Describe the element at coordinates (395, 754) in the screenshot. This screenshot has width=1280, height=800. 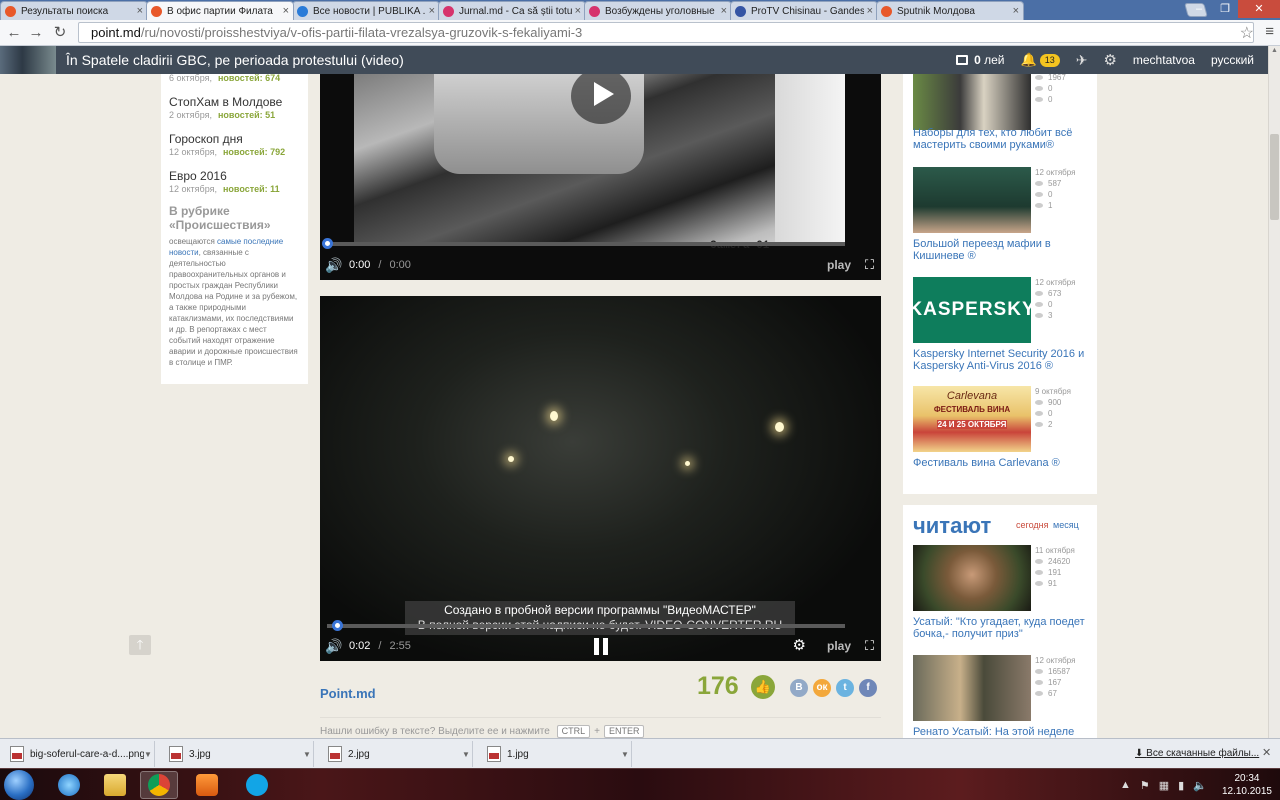
I see `download-item: 2.jpg ▼` at that location.